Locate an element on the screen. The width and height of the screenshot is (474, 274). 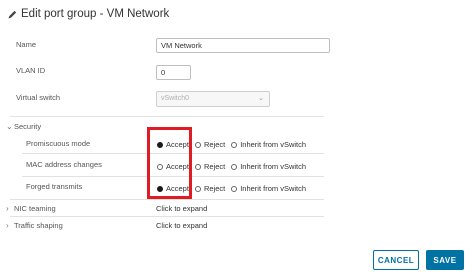
mac-reject-option: Reject is located at coordinates (210, 166).